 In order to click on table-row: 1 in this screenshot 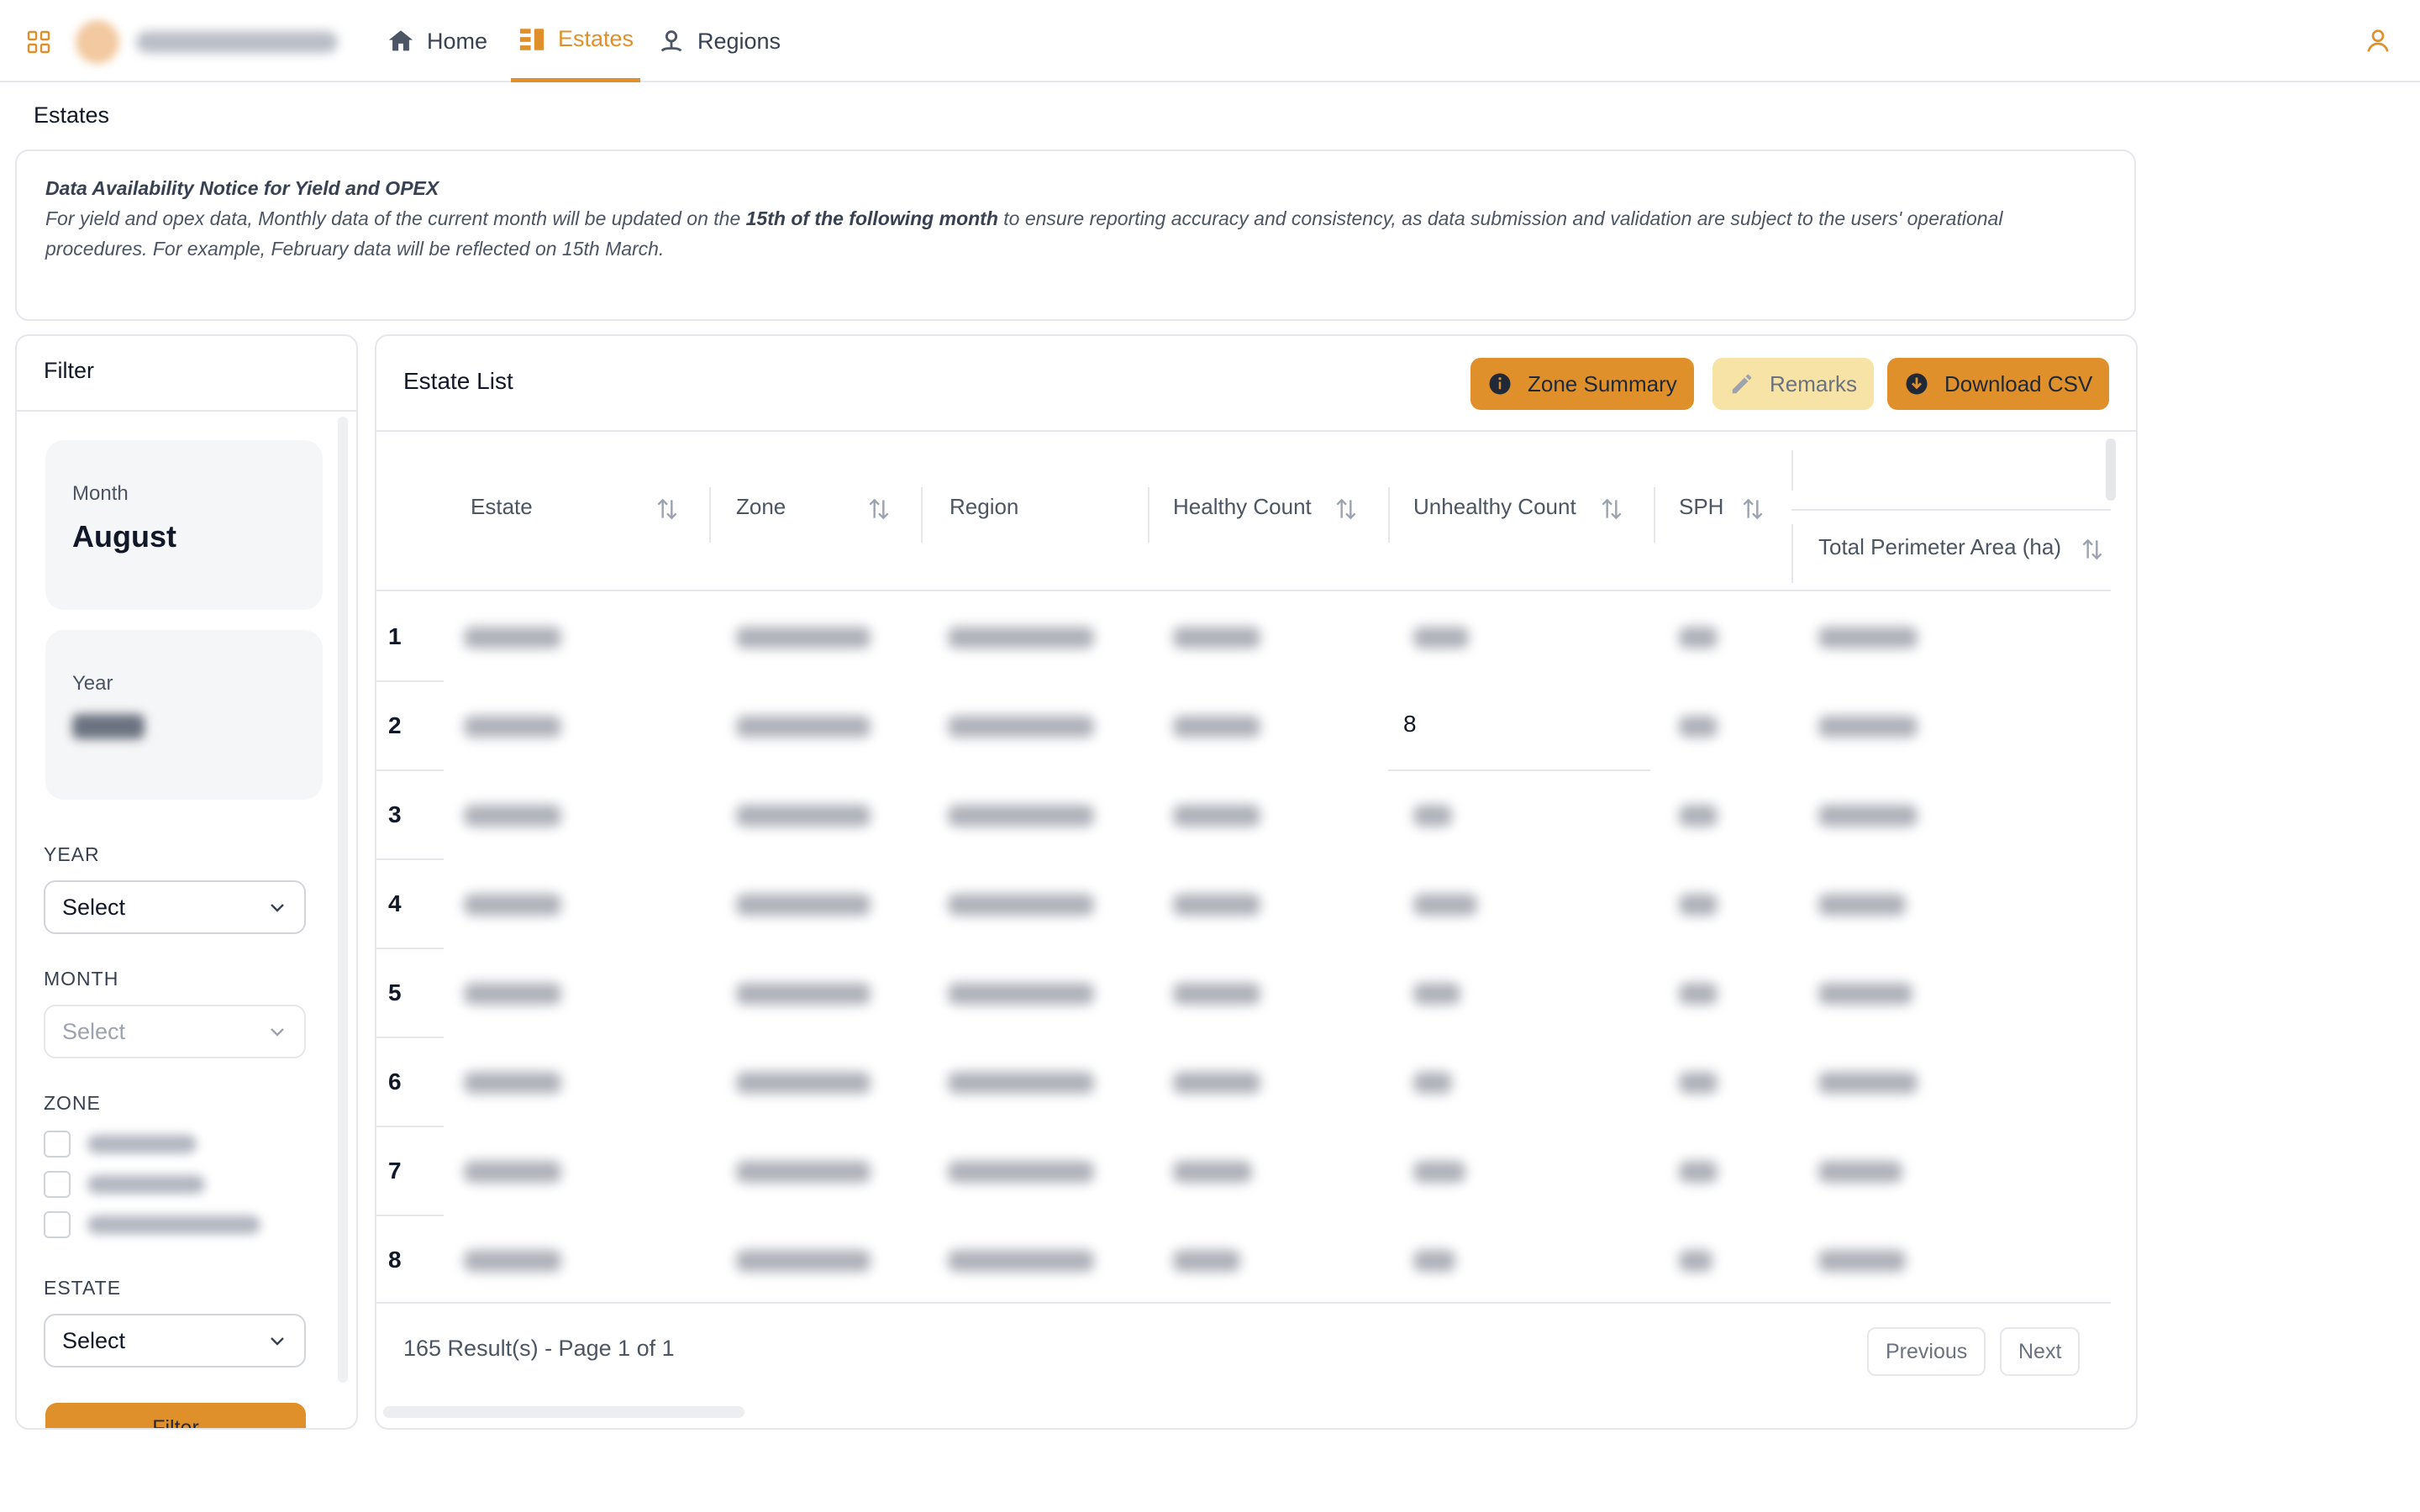, I will do `click(1243, 637)`.